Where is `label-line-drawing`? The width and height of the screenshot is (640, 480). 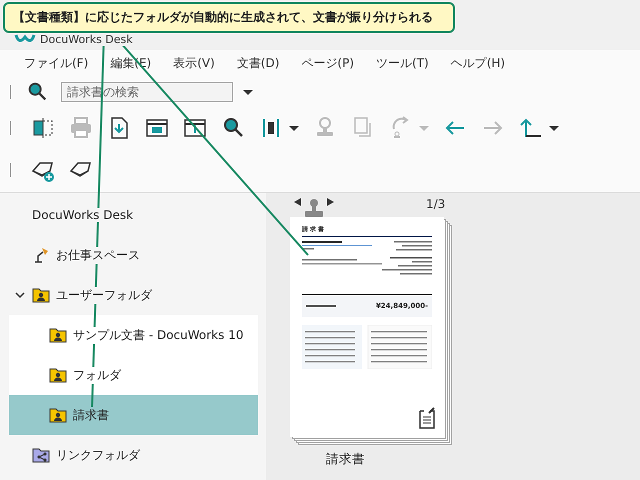 label-line-drawing is located at coordinates (321, 306).